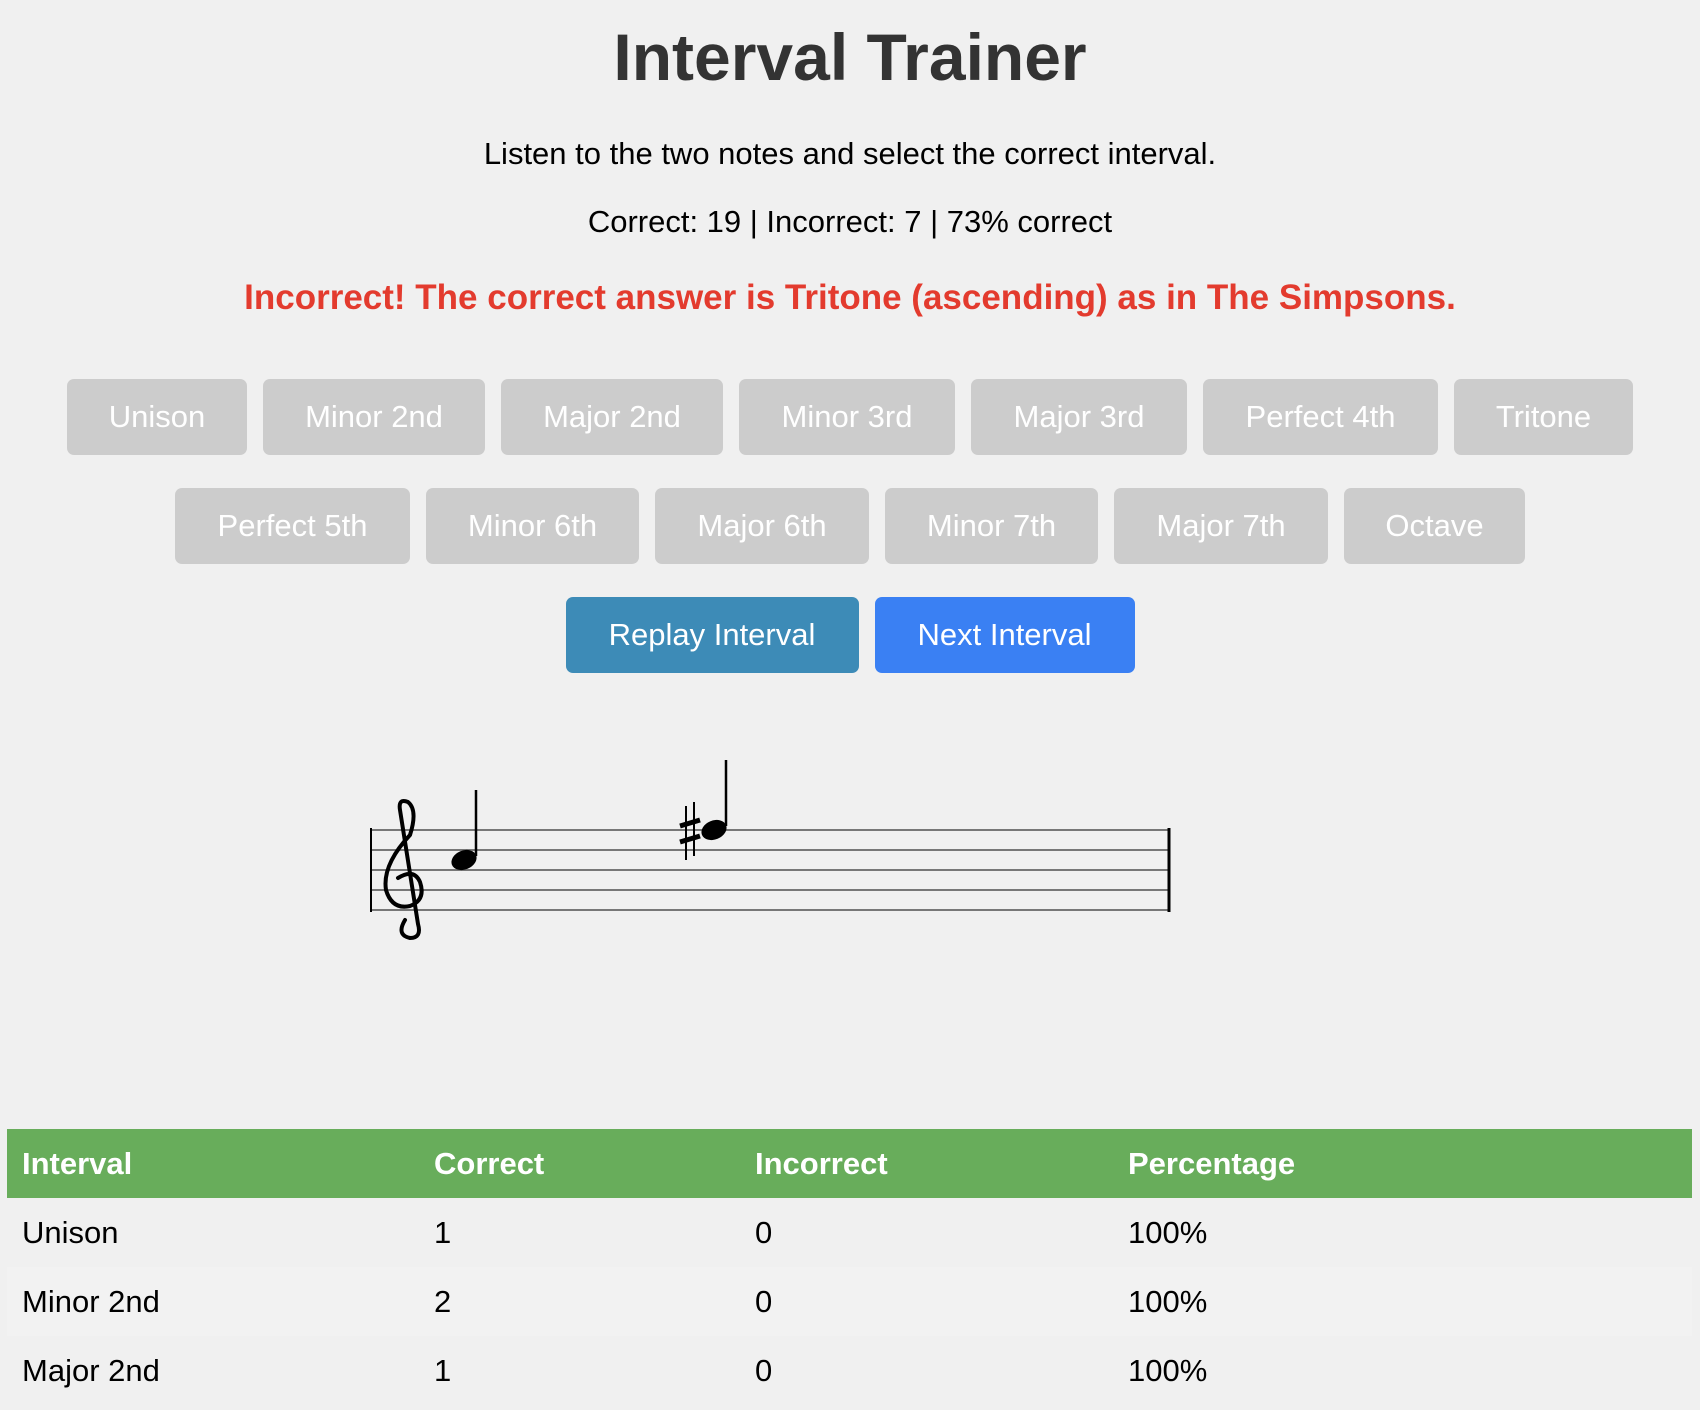  I want to click on interval-button-major-7th: Major 7th, so click(1221, 526).